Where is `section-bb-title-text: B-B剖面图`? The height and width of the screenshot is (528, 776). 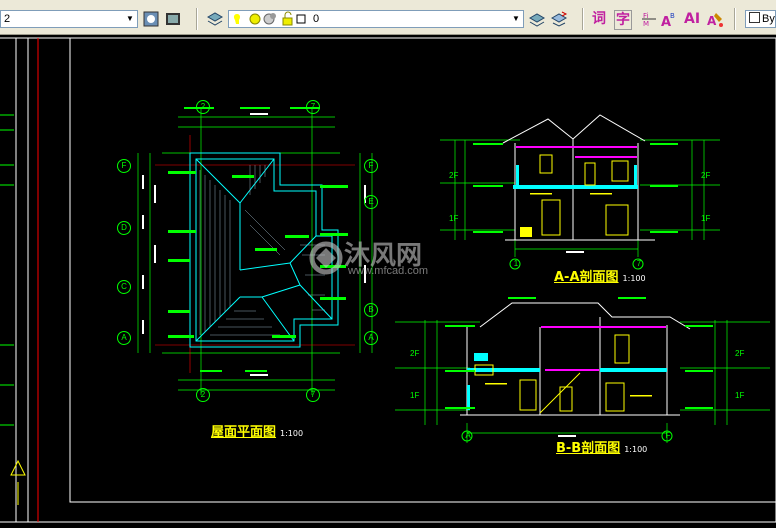 section-bb-title-text: B-B剖面图 is located at coordinates (588, 448).